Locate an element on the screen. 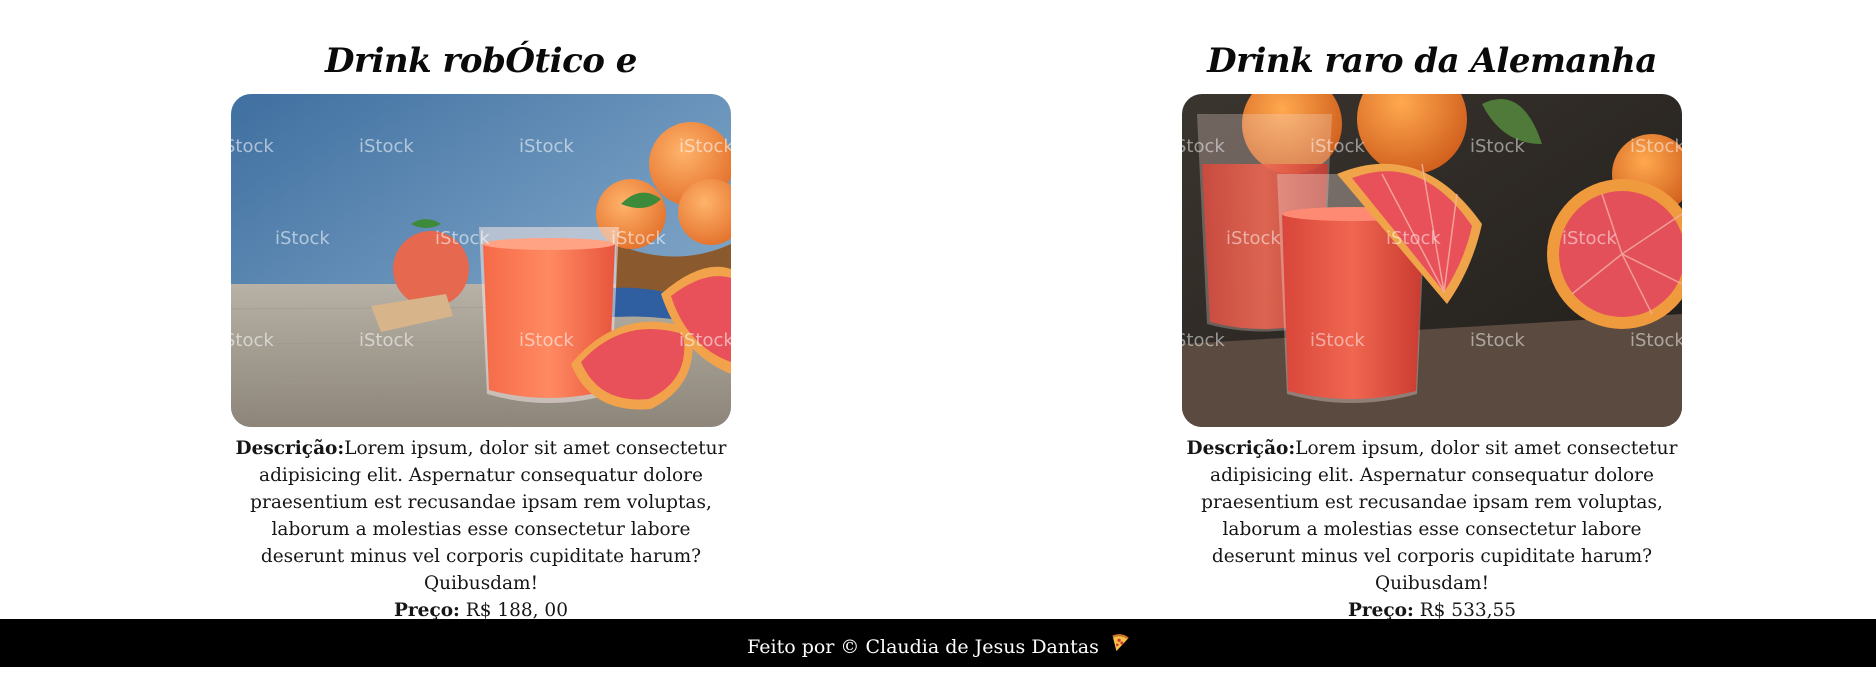 This screenshot has height=675, width=1876. drink-title: Drink robÓtico e sustentÁvel is located at coordinates (481, 92).